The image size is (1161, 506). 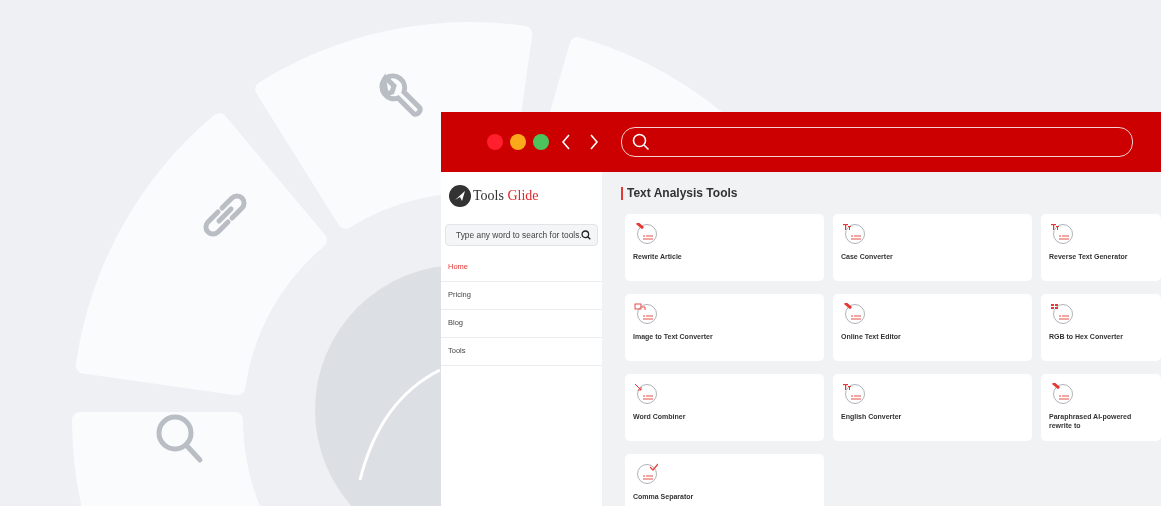 I want to click on search-field: Type any word to search for tools., so click(x=521, y=235).